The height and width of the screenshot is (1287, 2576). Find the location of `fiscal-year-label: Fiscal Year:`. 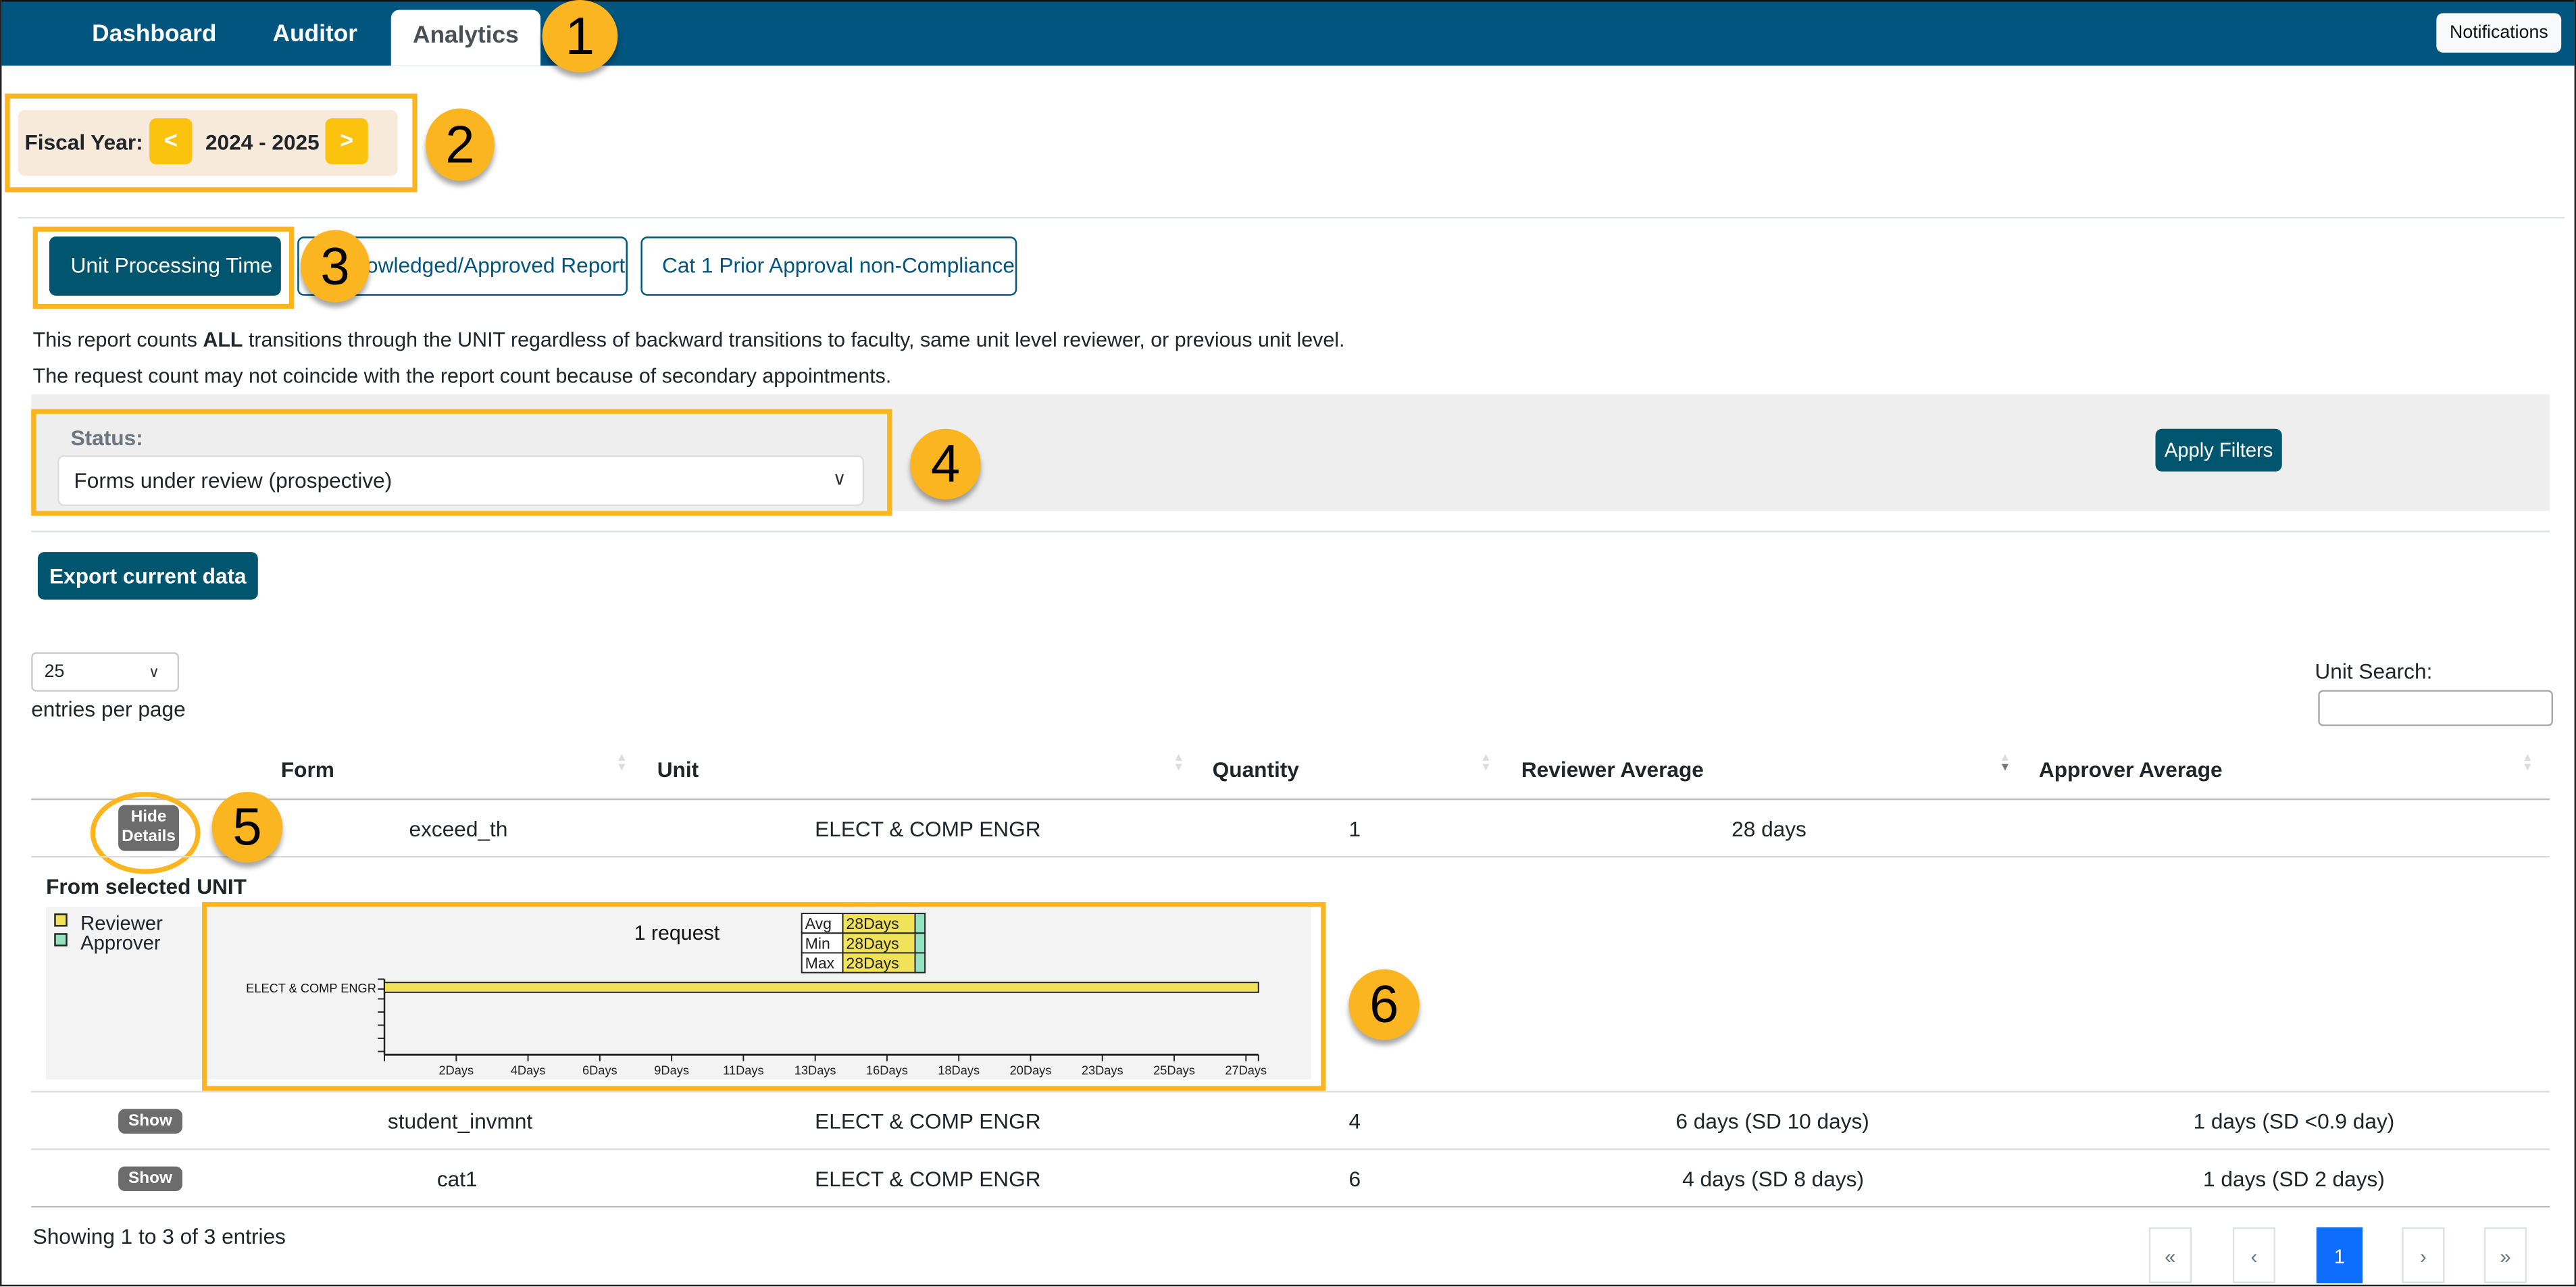

fiscal-year-label: Fiscal Year: is located at coordinates (83, 142).